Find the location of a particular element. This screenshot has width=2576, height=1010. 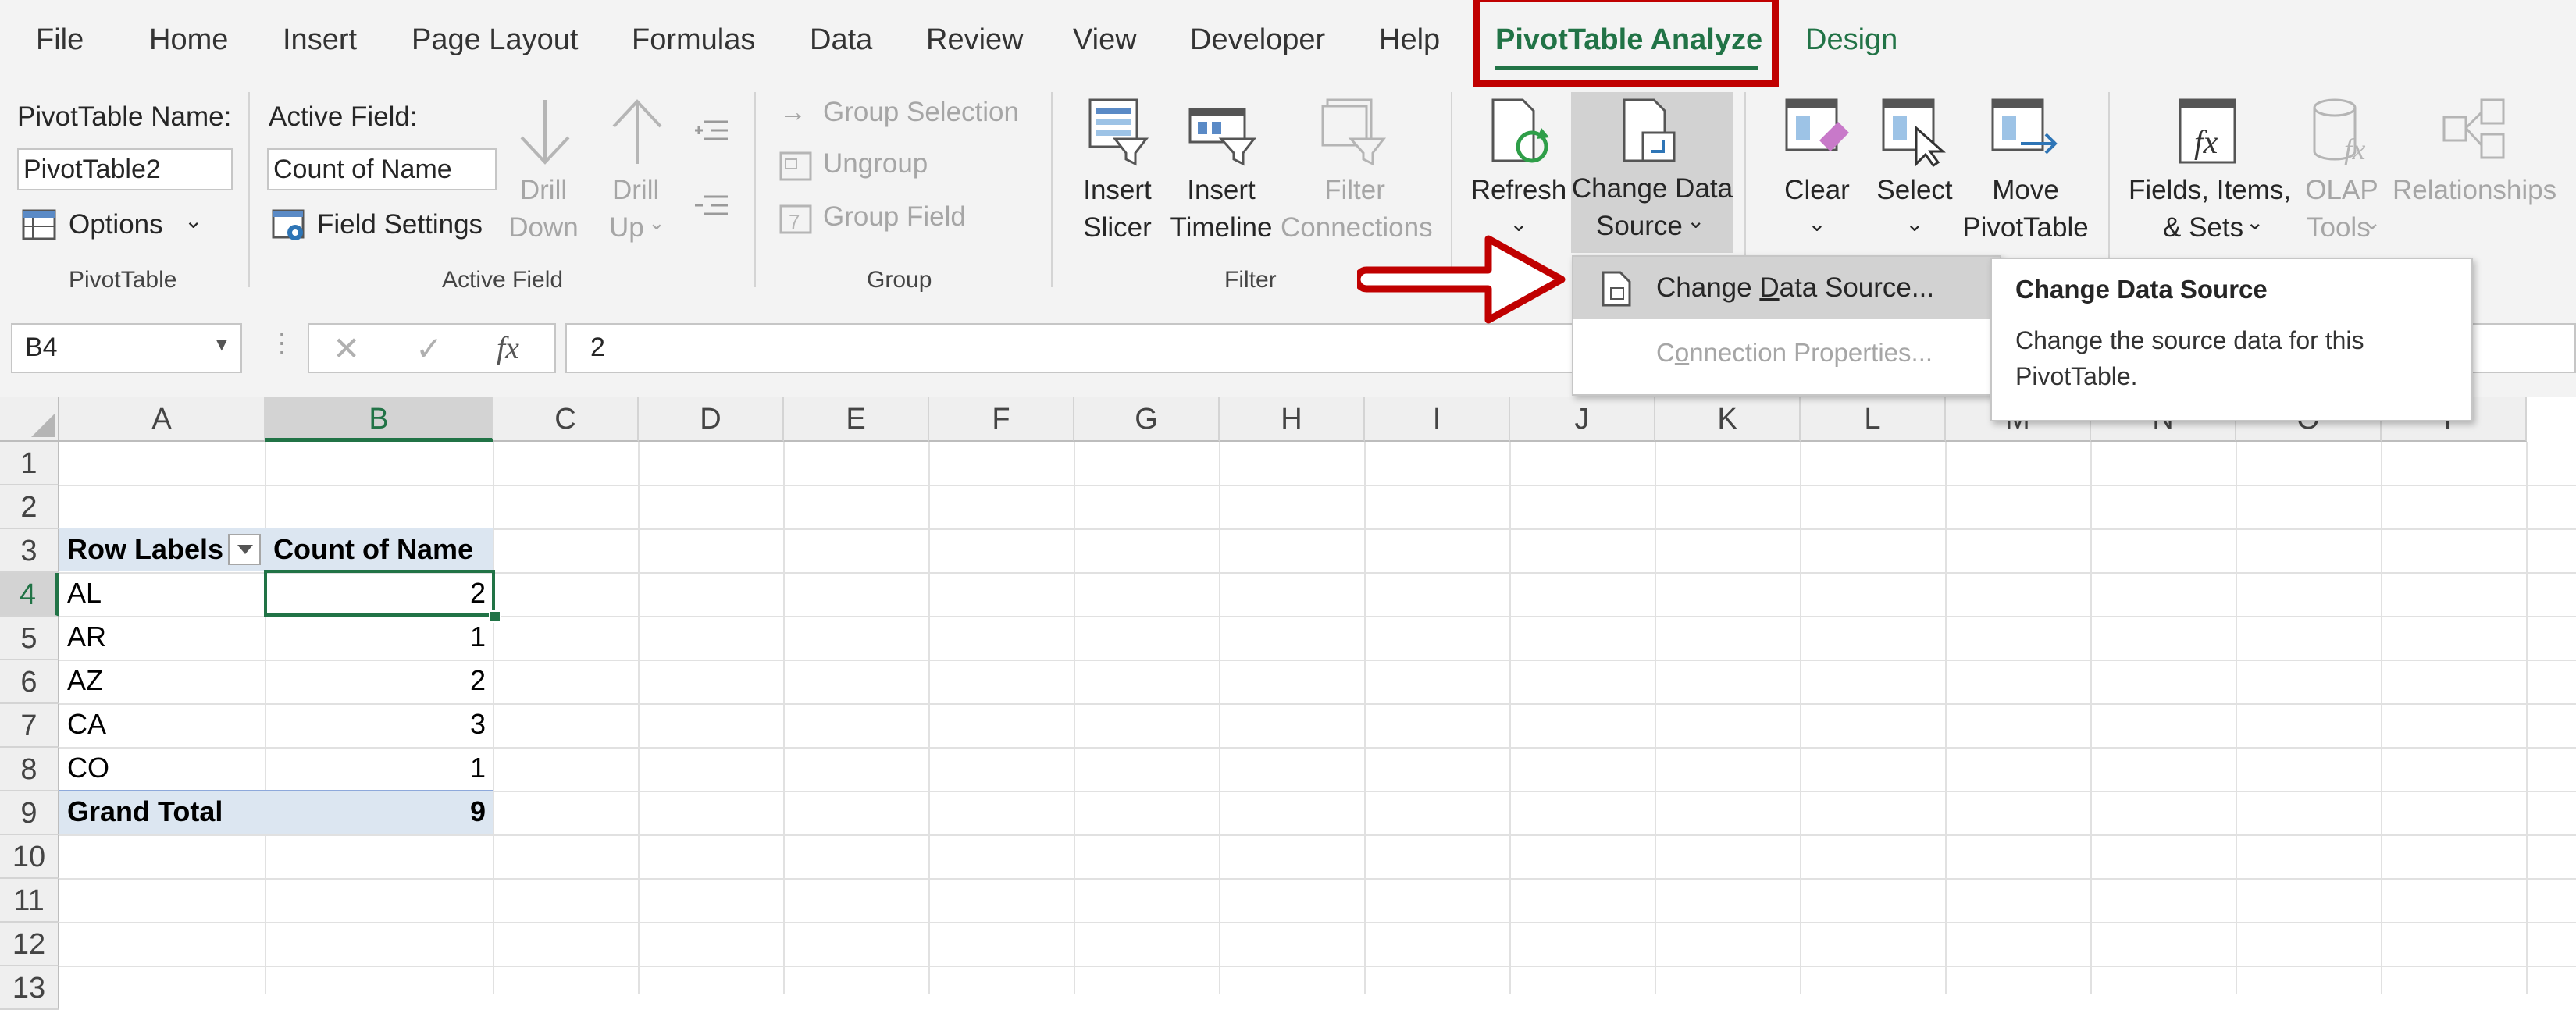

row-header-3: 3 is located at coordinates (30, 551).